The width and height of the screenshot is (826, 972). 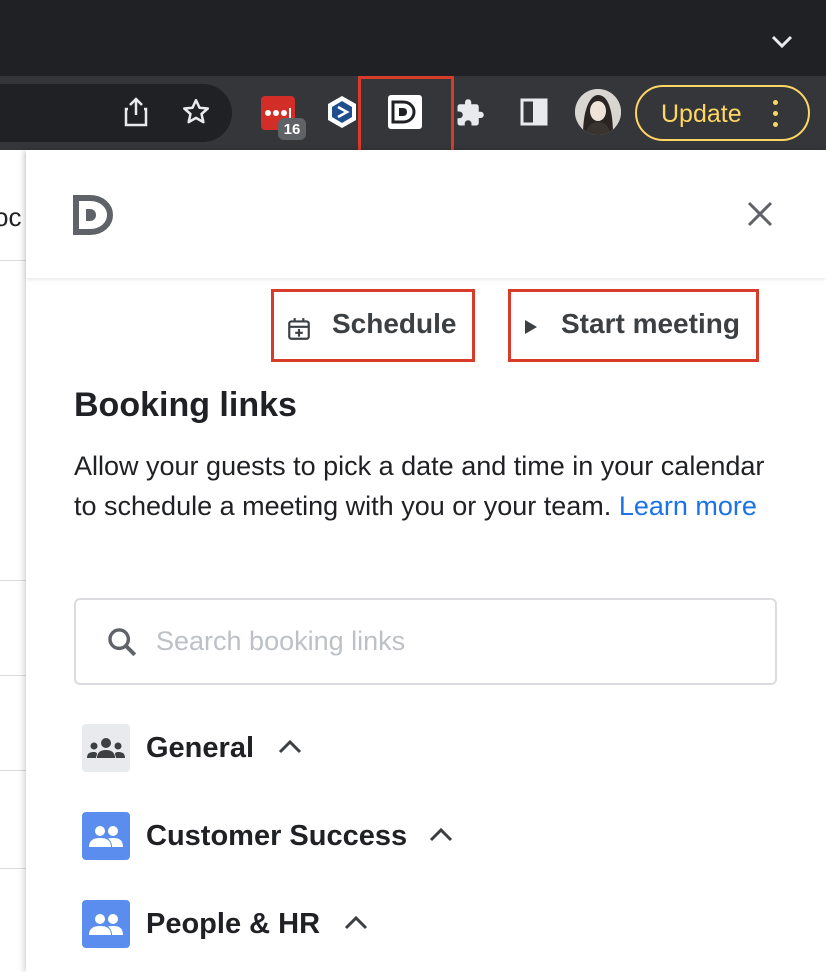 What do you see at coordinates (776, 114) in the screenshot?
I see `menu-dots-icon` at bounding box center [776, 114].